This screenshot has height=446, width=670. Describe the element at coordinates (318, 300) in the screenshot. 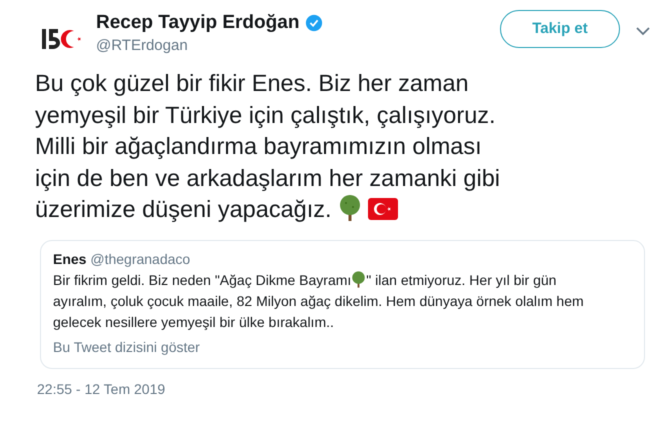

I see `quote-text: ayıralım, çoluk çocuk maaile, 82 Milyon ağaç dikelim. Hem dünyaya örnek olalım hem` at that location.